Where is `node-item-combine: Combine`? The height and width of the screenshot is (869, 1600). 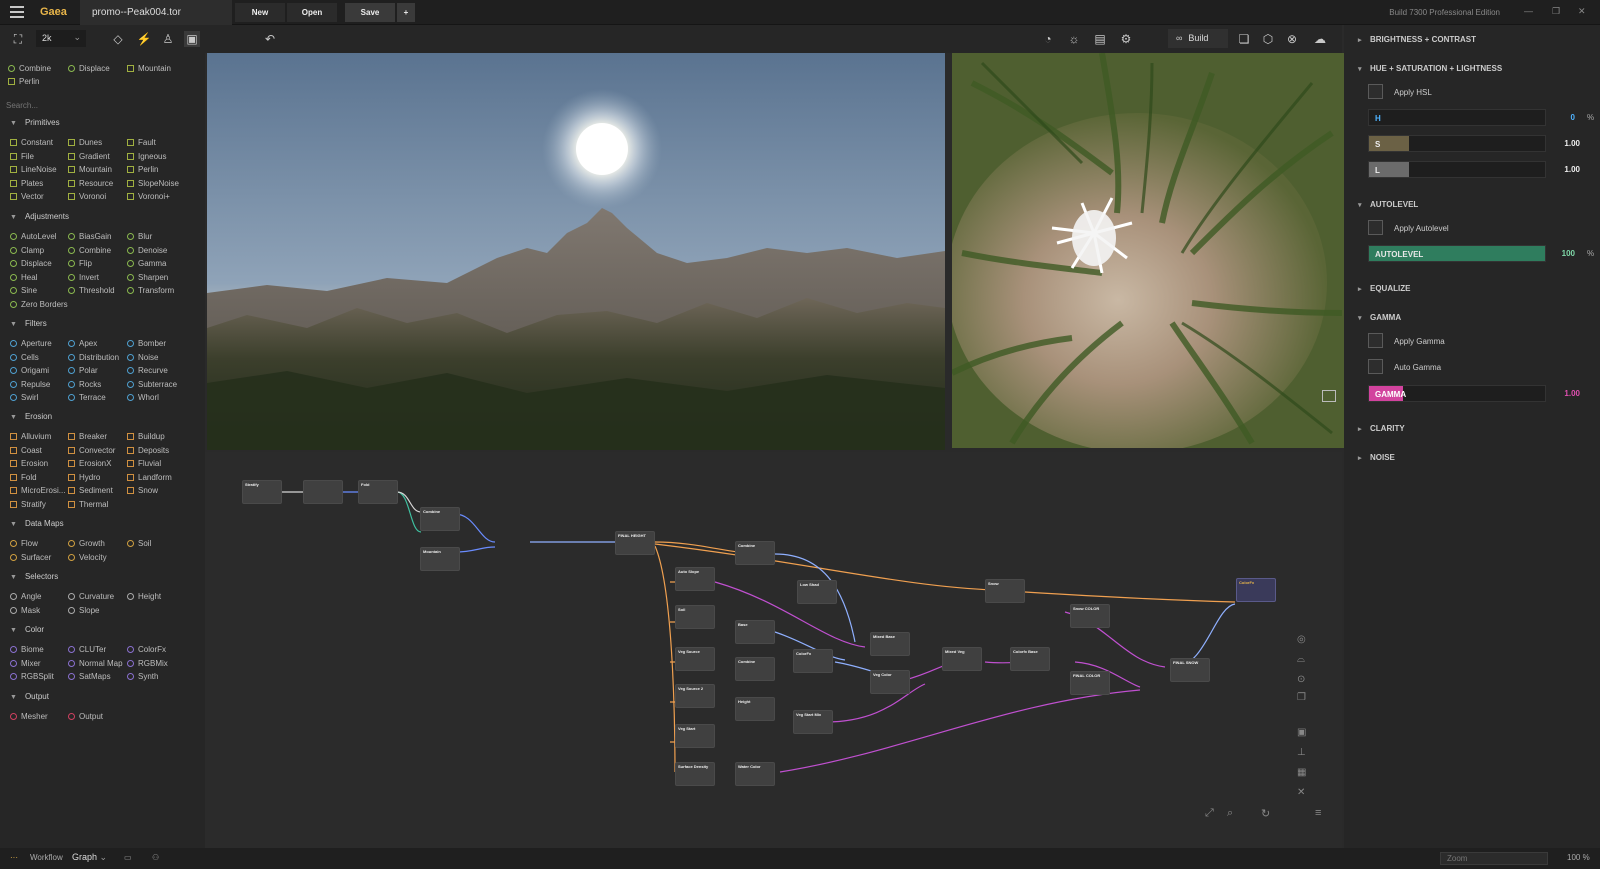 node-item-combine: Combine is located at coordinates (89, 250).